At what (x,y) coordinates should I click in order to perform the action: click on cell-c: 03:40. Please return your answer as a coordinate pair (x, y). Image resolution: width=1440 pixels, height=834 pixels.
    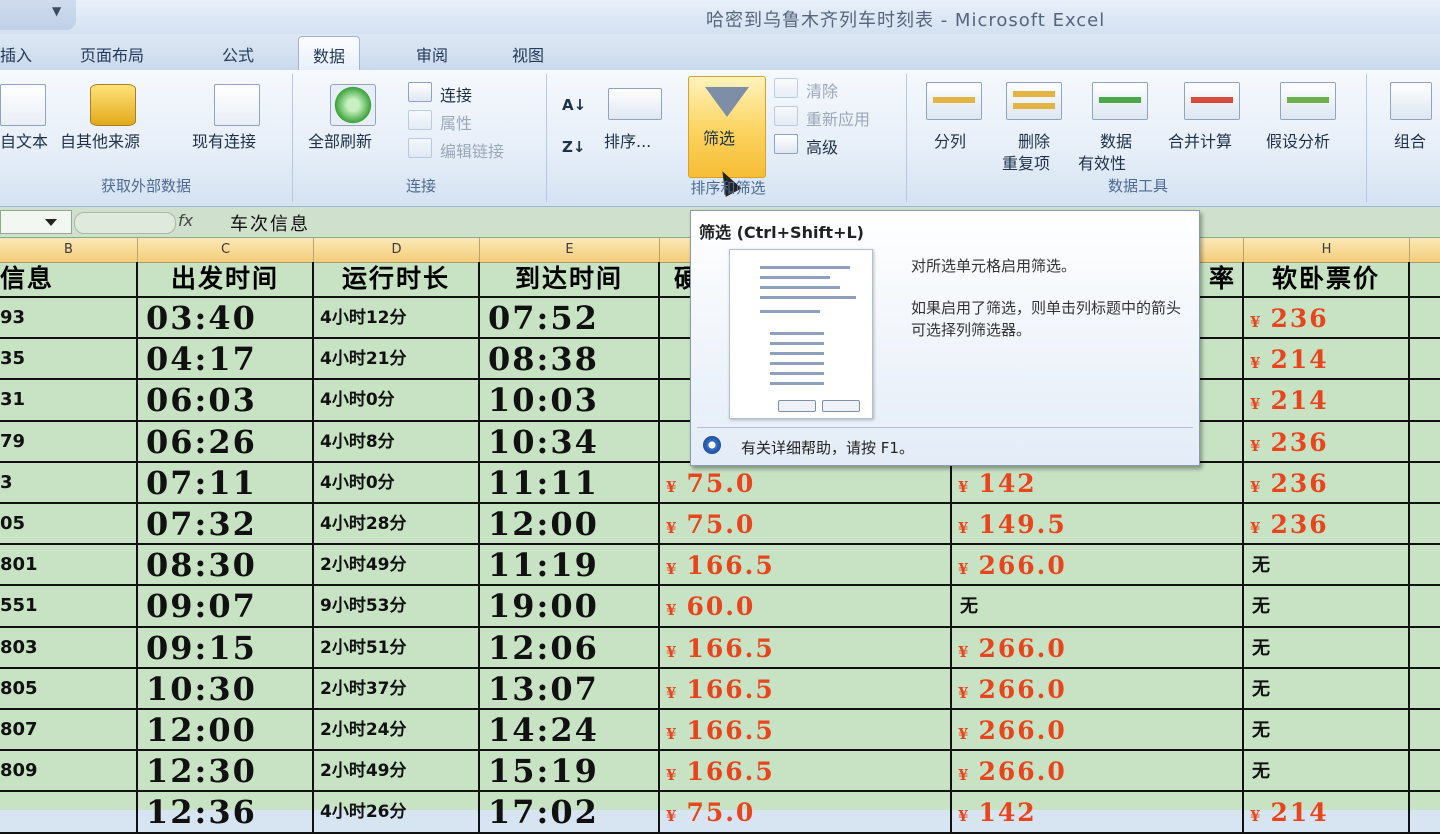
    Looking at the image, I should click on (226, 318).